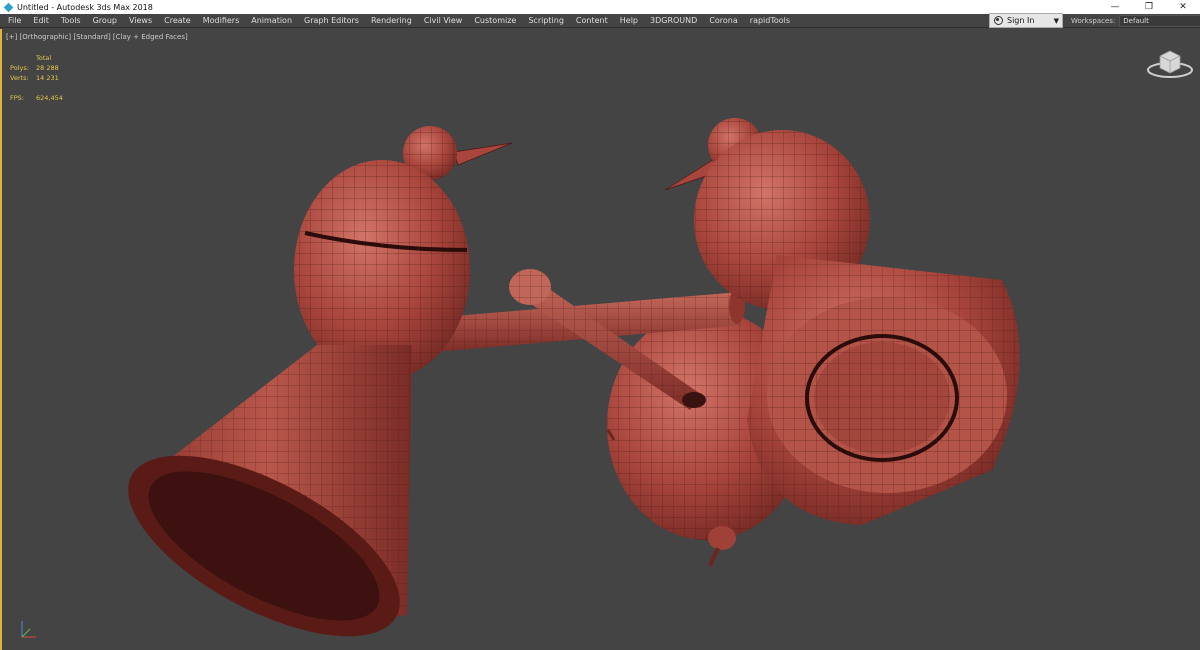 This screenshot has width=1200, height=650. What do you see at coordinates (47, 68) in the screenshot?
I see `polys-value: 28 288` at bounding box center [47, 68].